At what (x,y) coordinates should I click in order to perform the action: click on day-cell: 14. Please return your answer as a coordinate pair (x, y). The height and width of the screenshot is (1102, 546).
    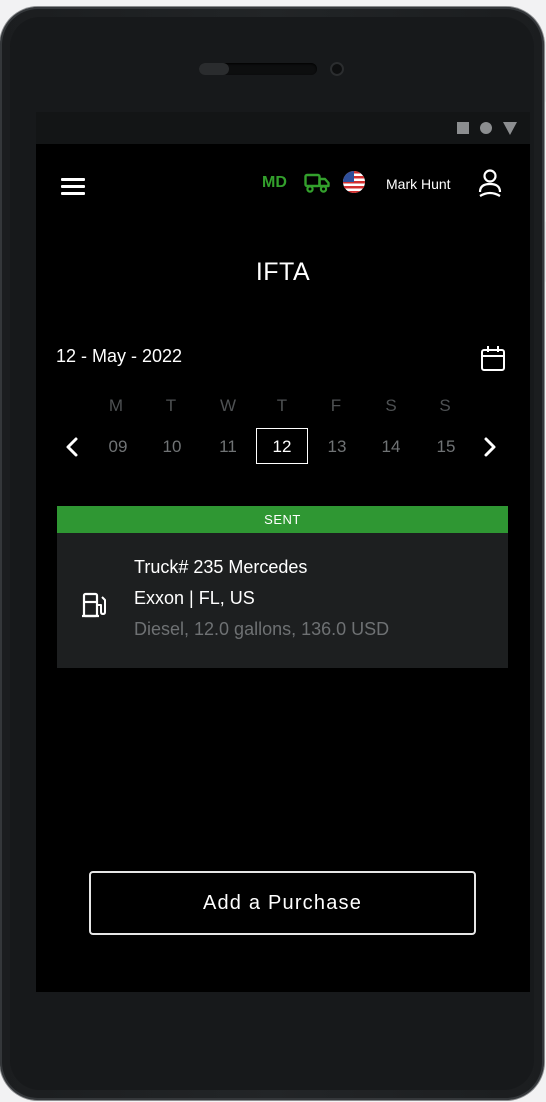
    Looking at the image, I should click on (391, 447).